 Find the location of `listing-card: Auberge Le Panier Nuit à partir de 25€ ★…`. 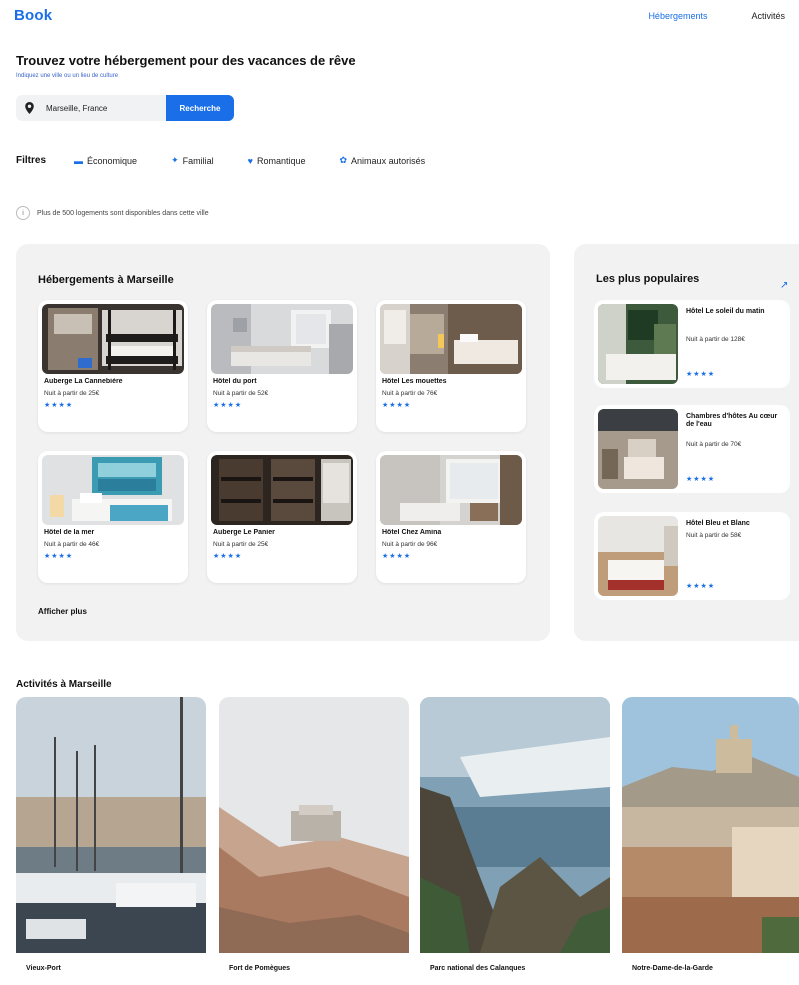

listing-card: Auberge Le Panier Nuit à partir de 25€ ★… is located at coordinates (282, 517).